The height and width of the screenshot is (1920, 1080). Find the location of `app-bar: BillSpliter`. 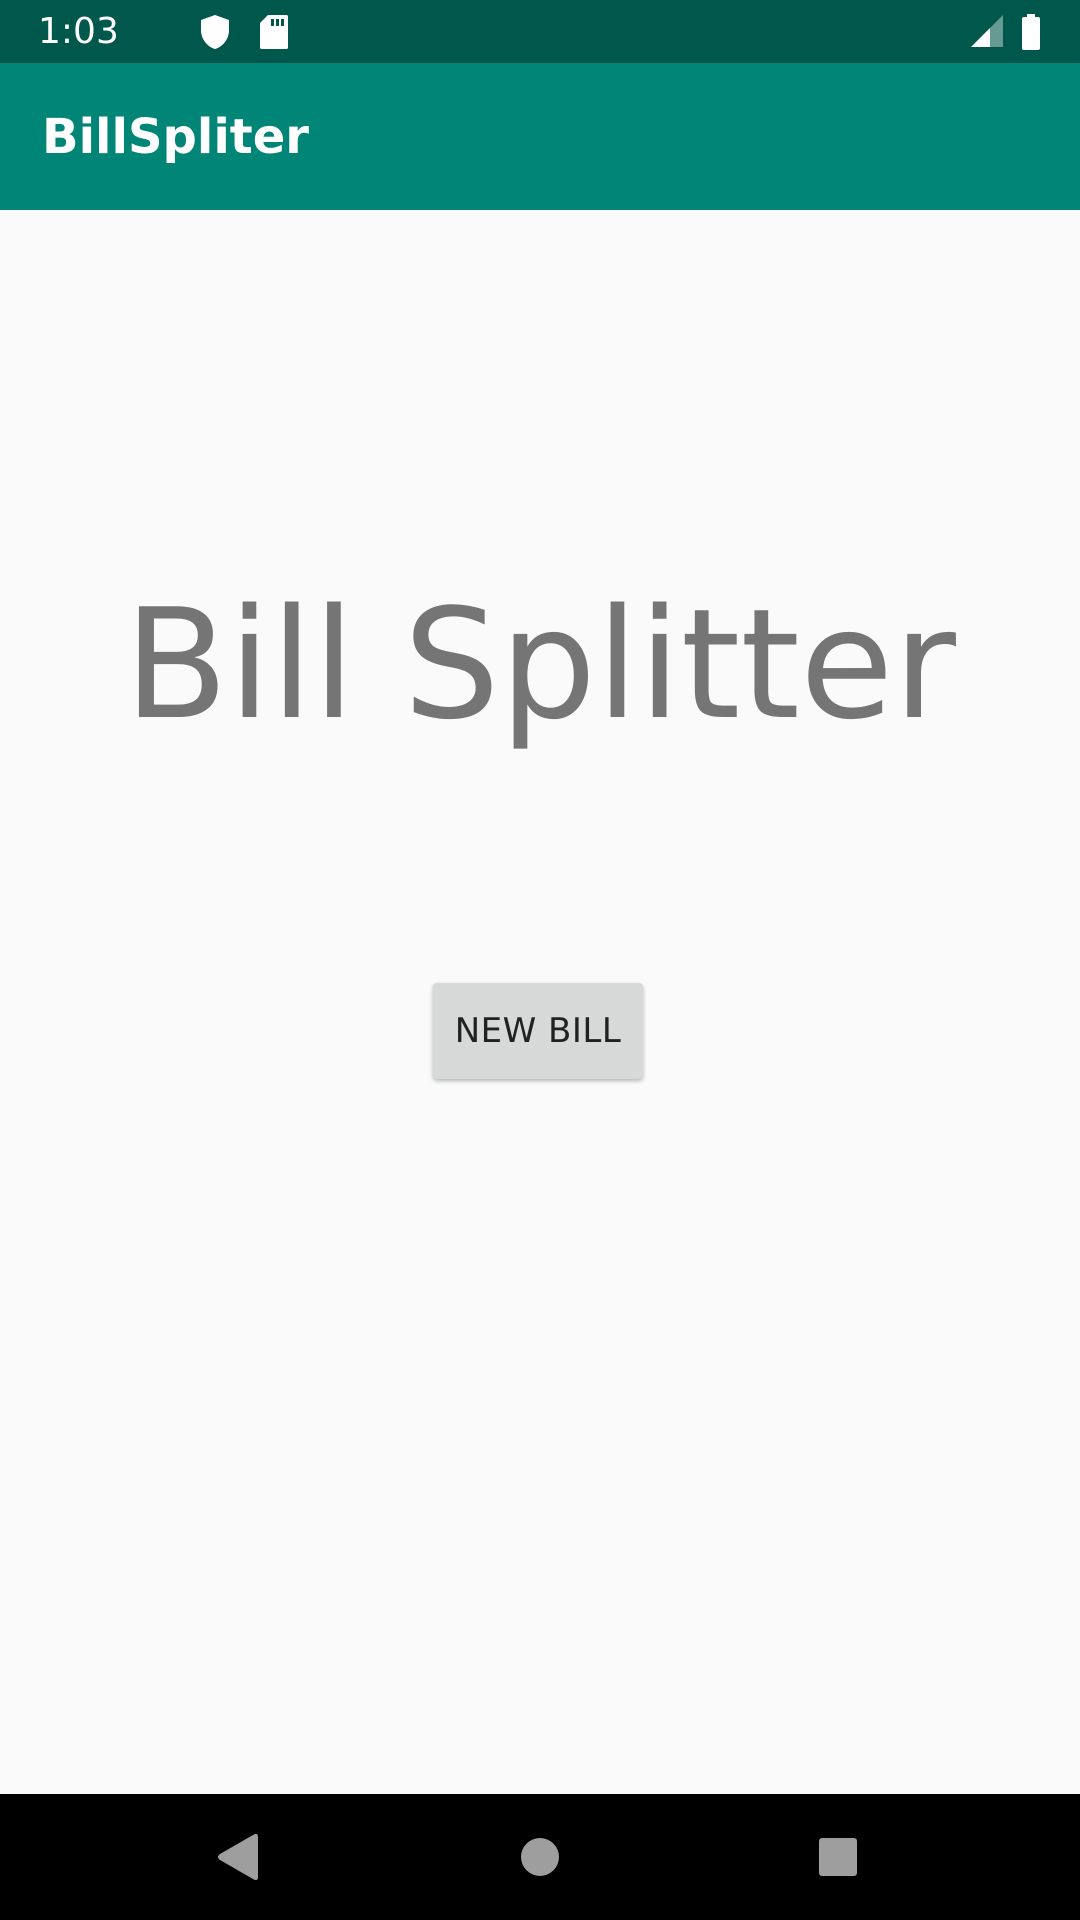

app-bar: BillSpliter is located at coordinates (540, 136).